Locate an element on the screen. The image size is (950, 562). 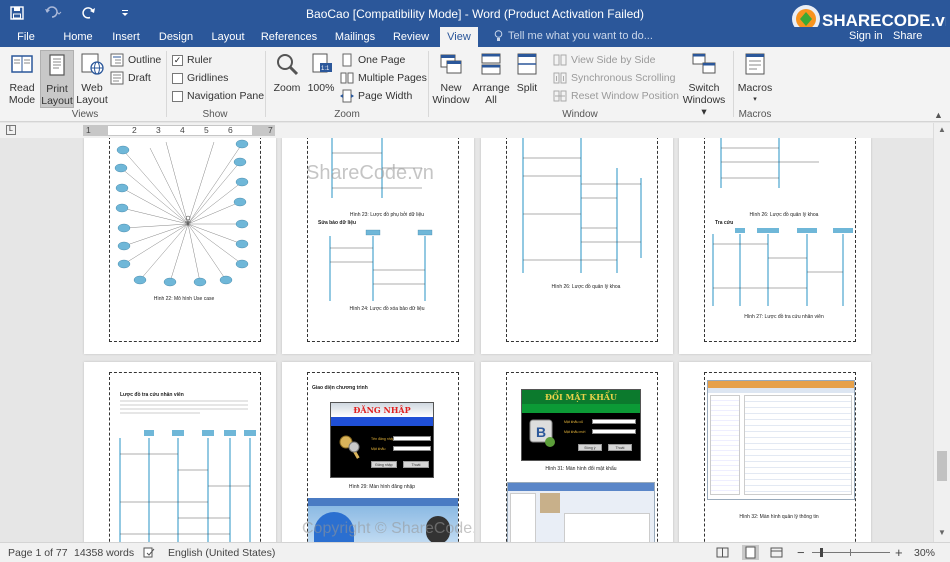
new-window-button: New Window is located at coordinates (451, 79).